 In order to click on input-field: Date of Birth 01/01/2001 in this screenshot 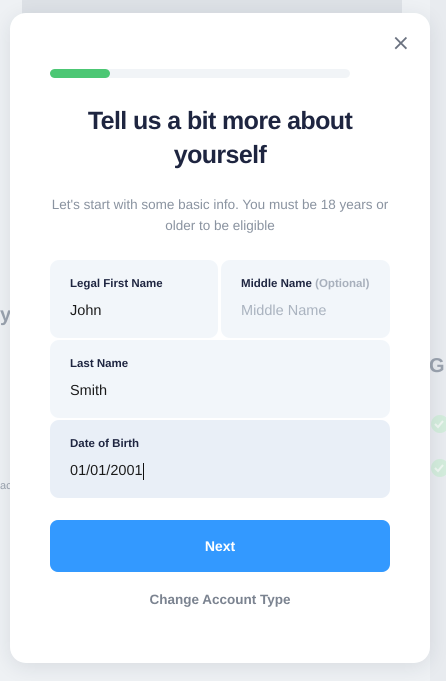, I will do `click(220, 459)`.